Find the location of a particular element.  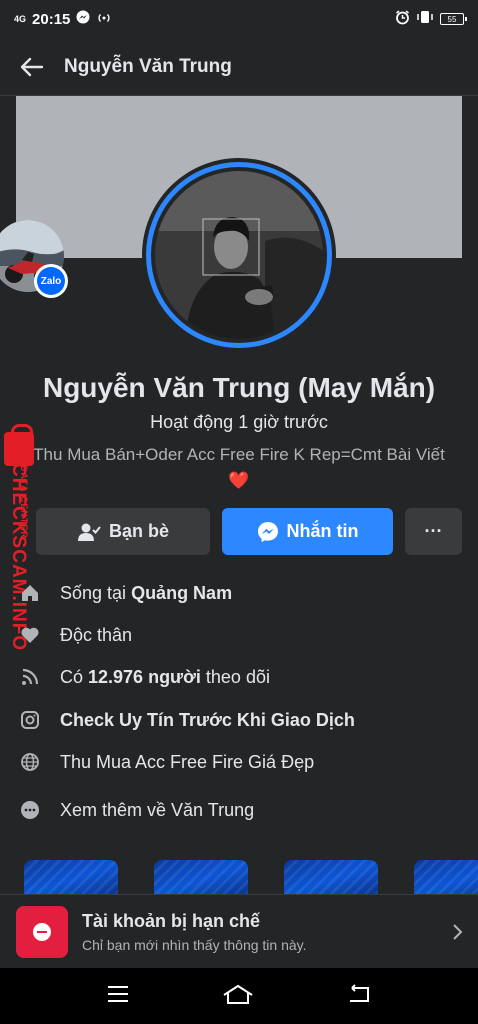

friends-button-label: Bạn bè is located at coordinates (138, 531).